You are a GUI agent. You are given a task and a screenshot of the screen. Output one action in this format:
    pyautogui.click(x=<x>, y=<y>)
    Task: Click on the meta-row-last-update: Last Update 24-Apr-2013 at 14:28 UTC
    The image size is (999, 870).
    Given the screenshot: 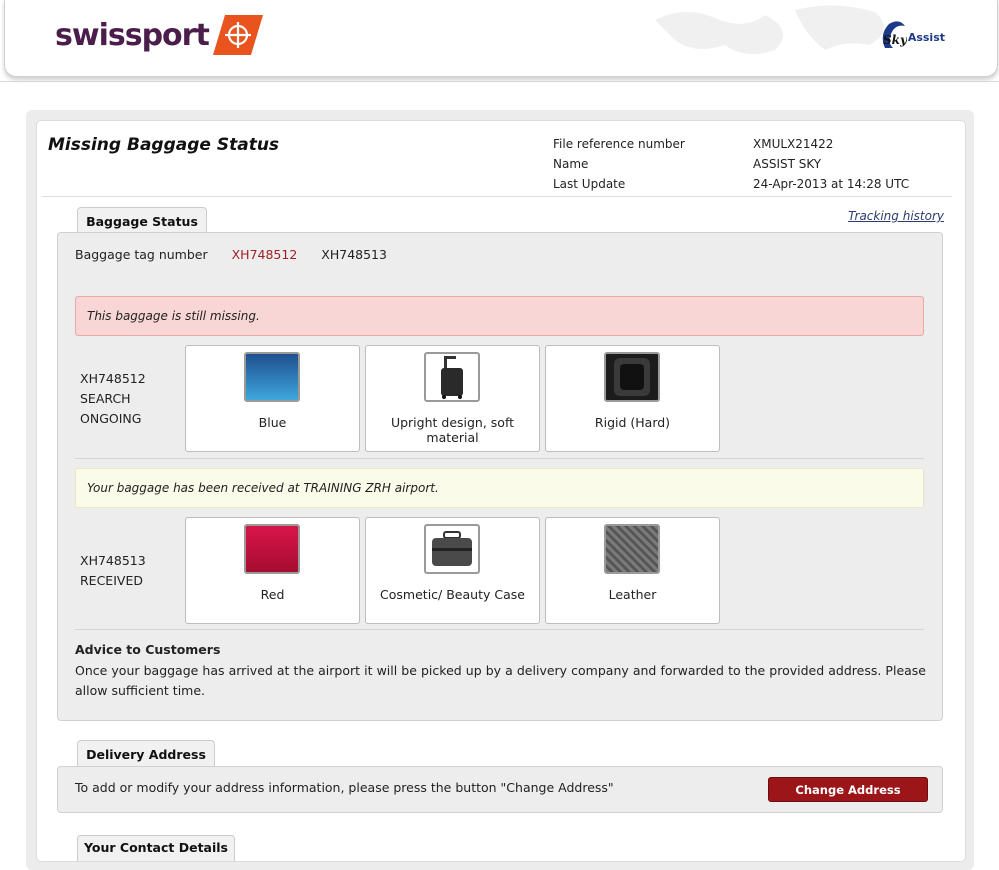 What is the action you would take?
    pyautogui.click(x=731, y=184)
    